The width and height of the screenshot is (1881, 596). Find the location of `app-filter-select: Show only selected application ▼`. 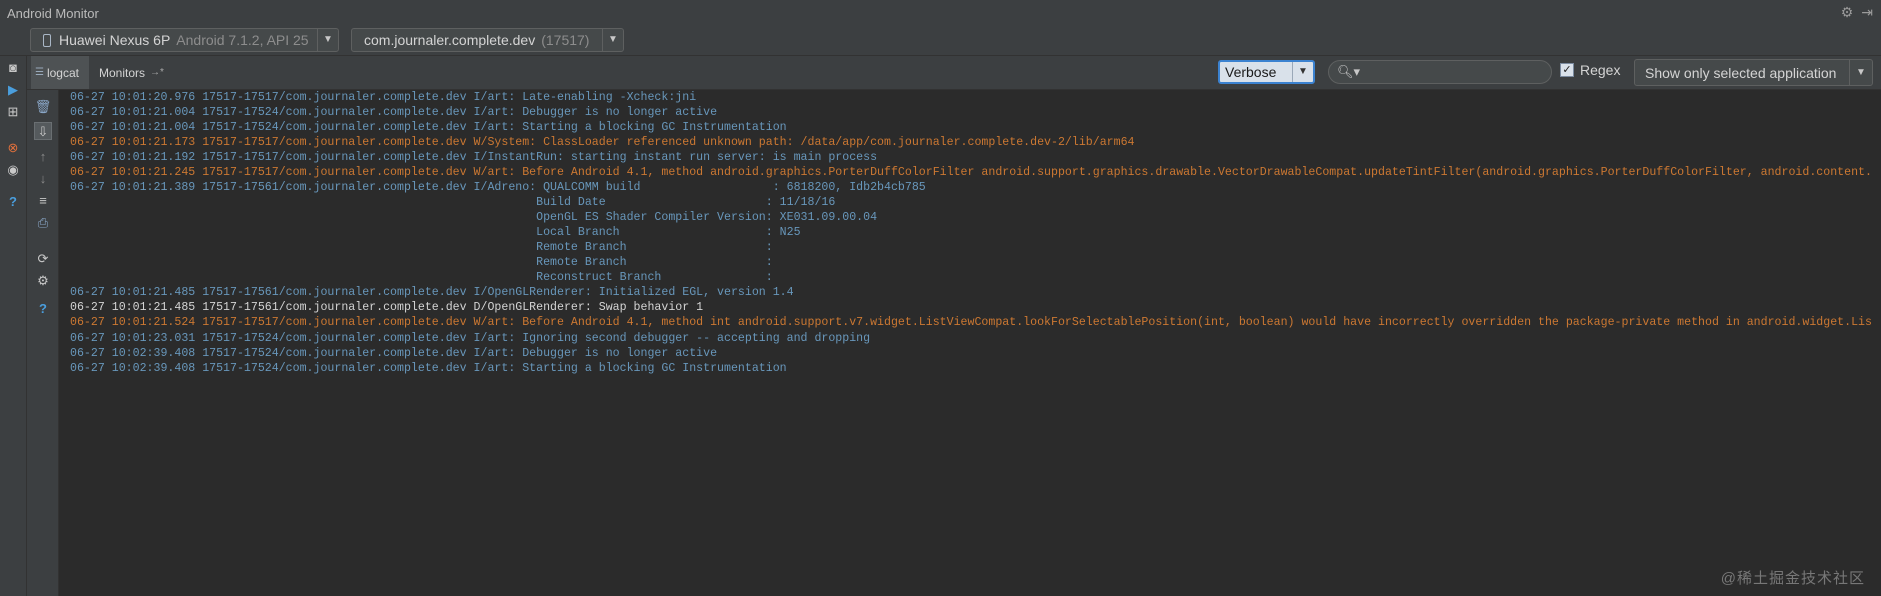

app-filter-select: Show only selected application ▼ is located at coordinates (1753, 72).